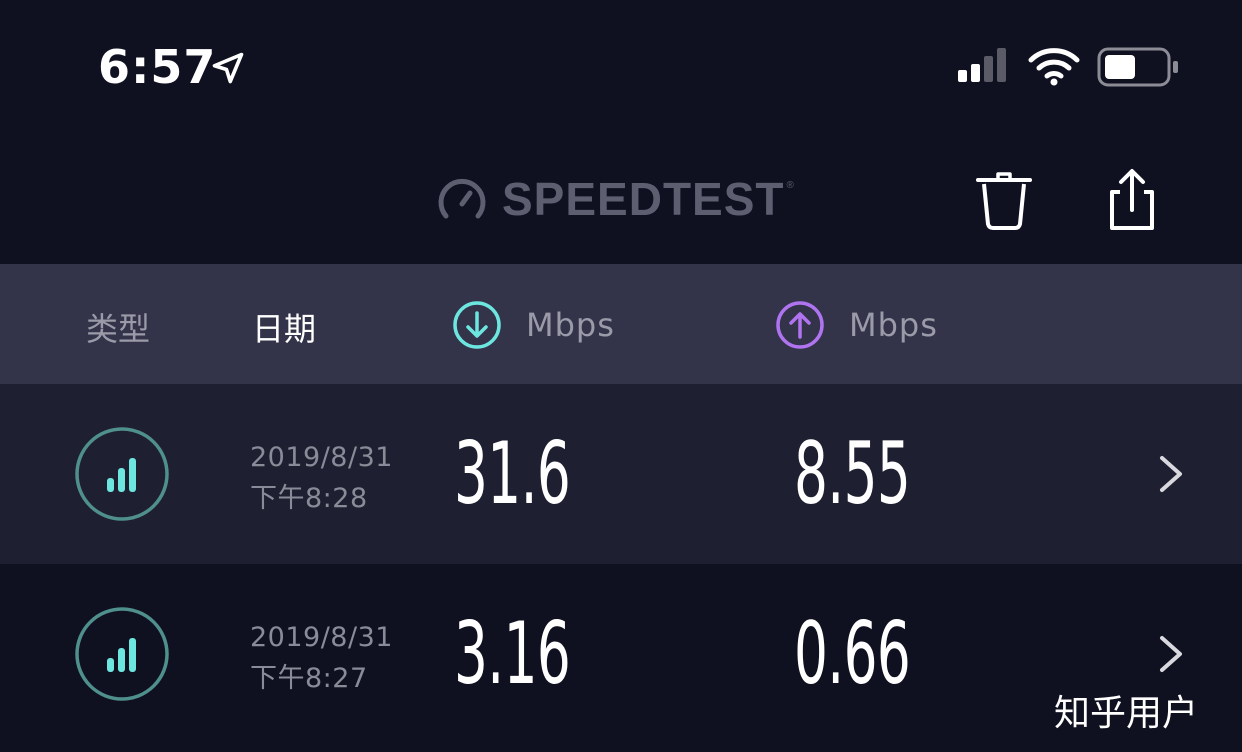  What do you see at coordinates (228, 68) in the screenshot?
I see `location-arrow-icon` at bounding box center [228, 68].